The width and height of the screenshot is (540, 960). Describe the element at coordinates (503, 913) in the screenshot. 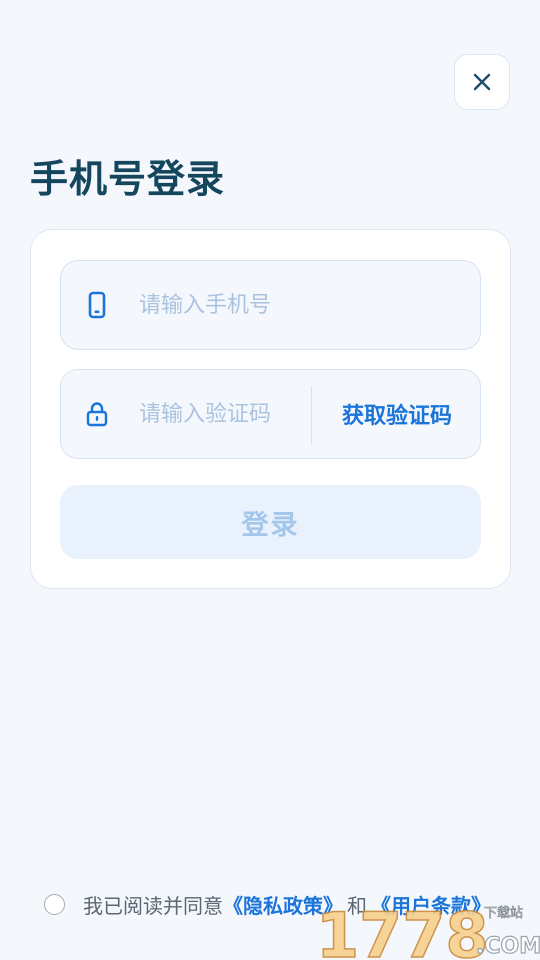

I see `watermark-caption: 下载站` at that location.